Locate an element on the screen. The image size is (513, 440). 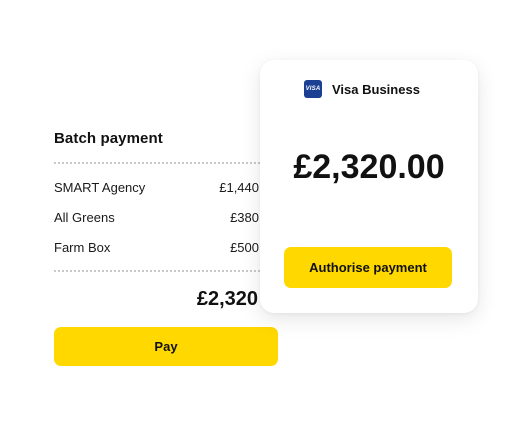
payee-amount: £1,440 is located at coordinates (239, 187).